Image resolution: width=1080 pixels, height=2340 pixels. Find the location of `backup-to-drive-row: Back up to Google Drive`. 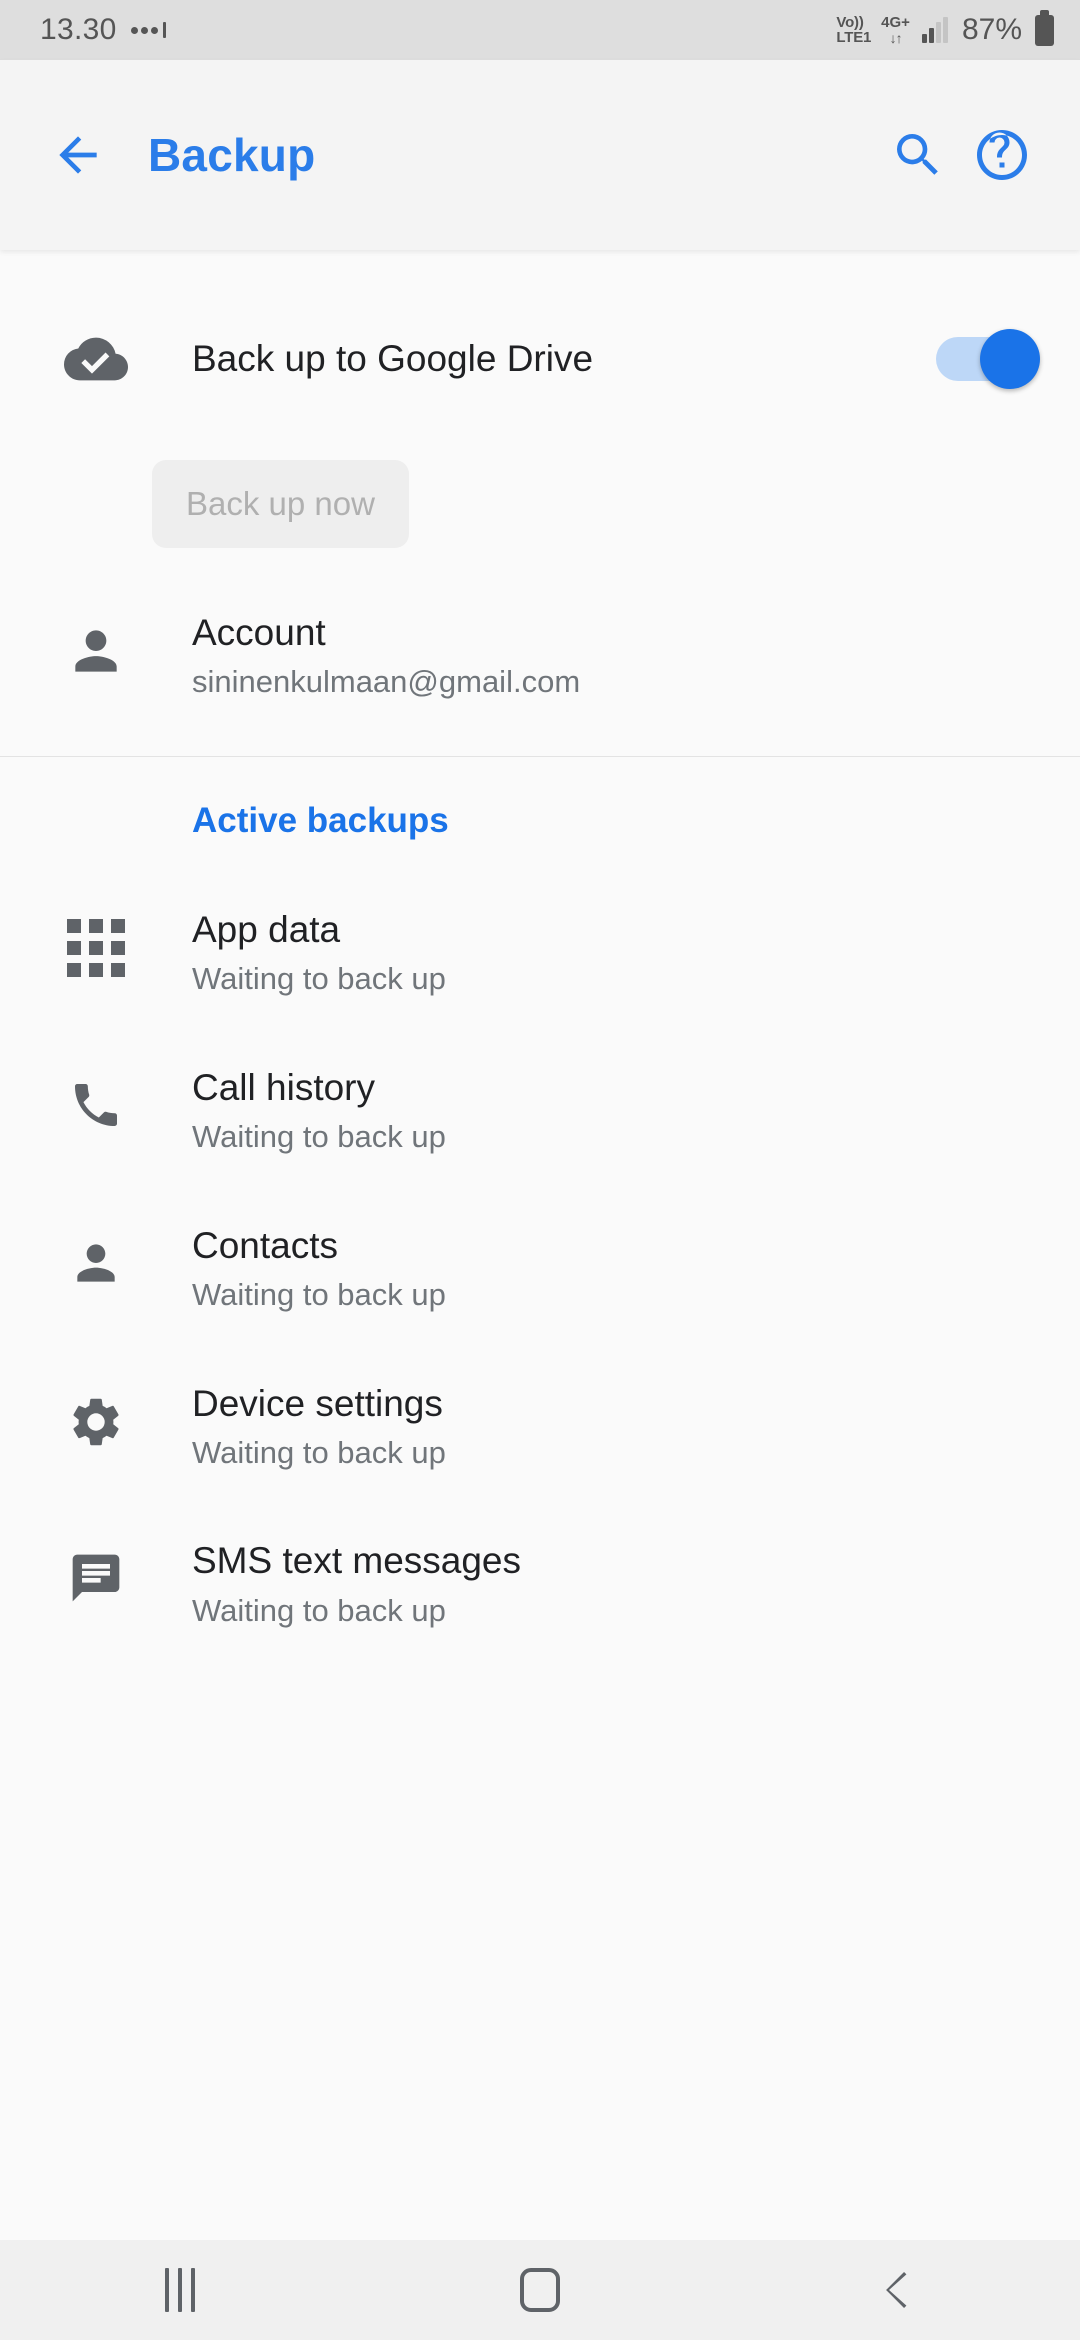

backup-to-drive-row: Back up to Google Drive is located at coordinates (540, 359).